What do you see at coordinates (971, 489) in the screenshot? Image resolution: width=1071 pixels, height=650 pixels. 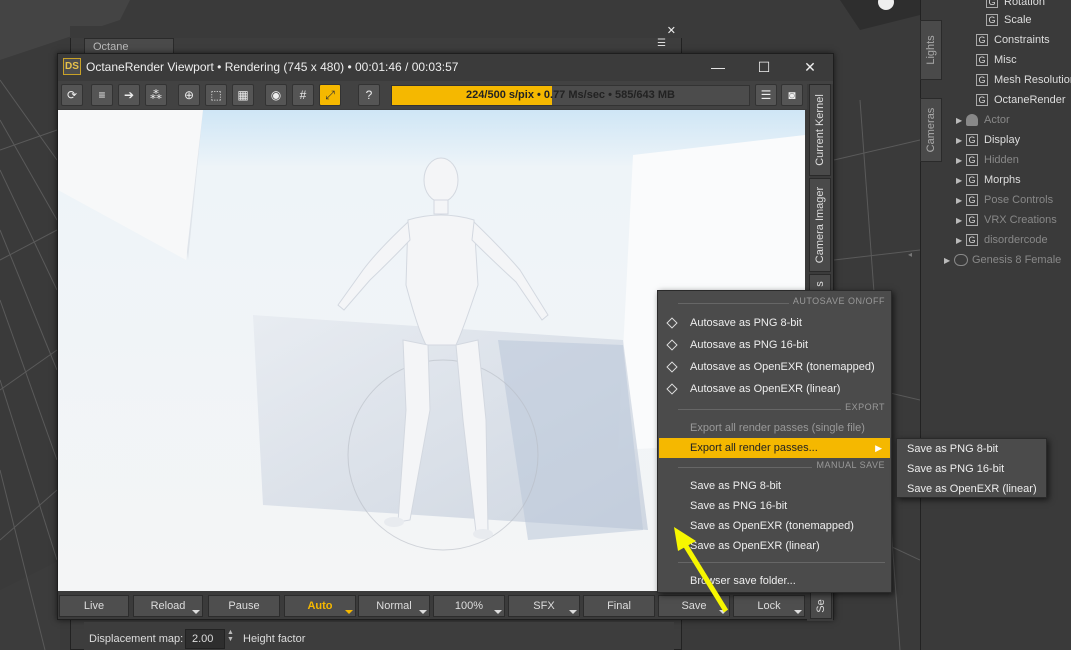 I see `submenu-exr-linear: Save as OpenEXR (linear)` at bounding box center [971, 489].